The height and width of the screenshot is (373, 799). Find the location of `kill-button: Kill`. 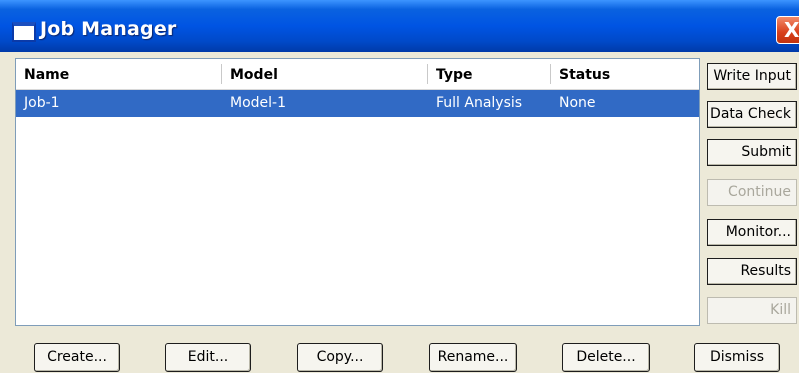

kill-button: Kill is located at coordinates (752, 310).